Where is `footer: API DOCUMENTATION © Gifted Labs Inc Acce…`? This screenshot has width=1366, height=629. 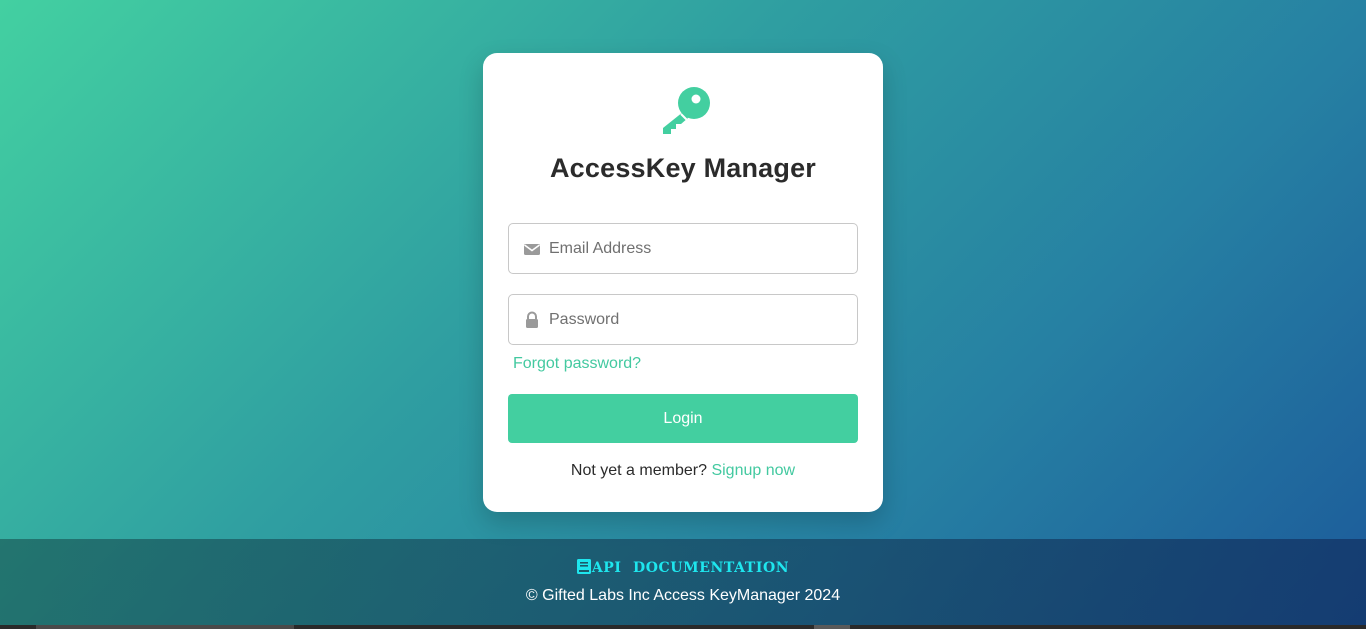 footer: API DOCUMENTATION © Gifted Labs Inc Acce… is located at coordinates (683, 582).